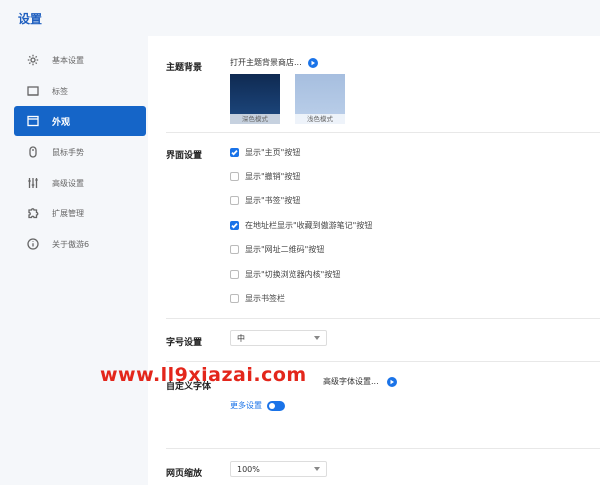 The height and width of the screenshot is (485, 600). Describe the element at coordinates (68, 152) in the screenshot. I see `sidebar-item-label: 鼠标手势` at that location.